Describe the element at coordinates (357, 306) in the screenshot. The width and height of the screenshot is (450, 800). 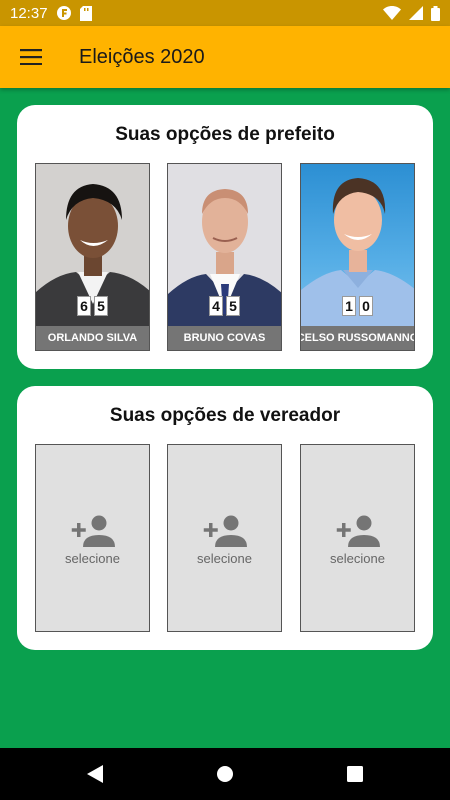
I see `candidate-number: 1 0` at that location.